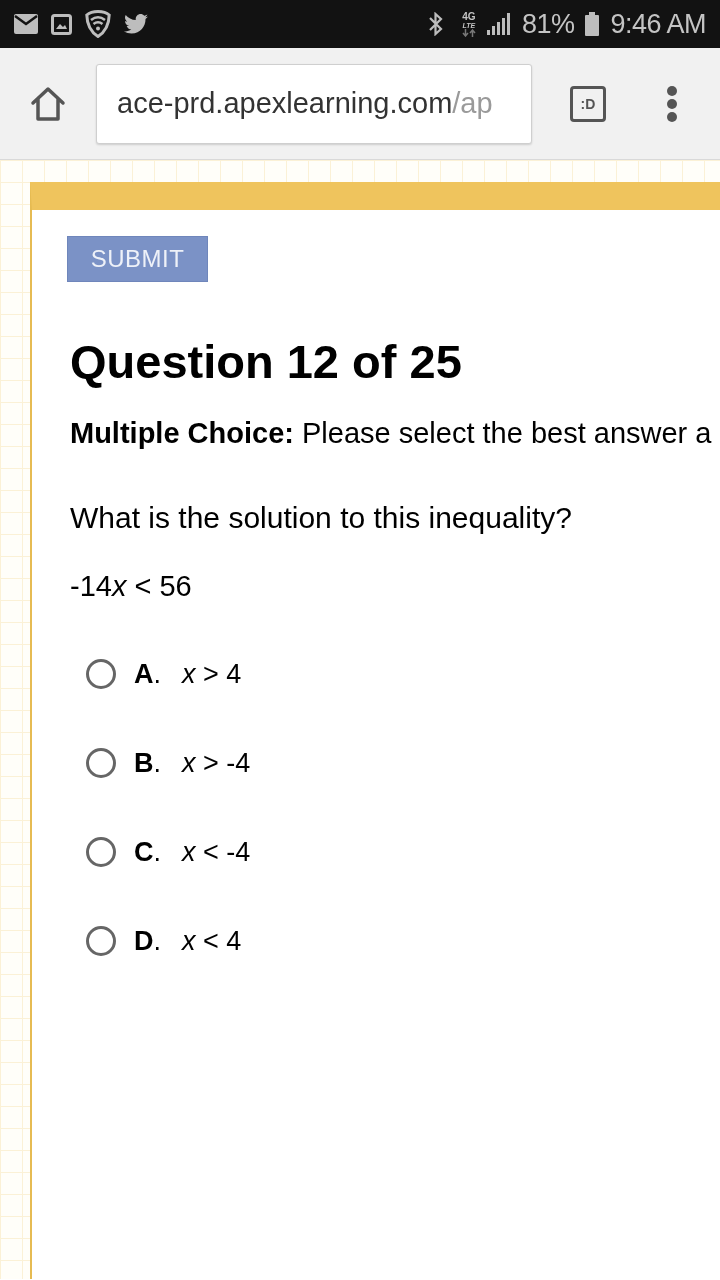  I want to click on choice-letter: A., so click(148, 674).